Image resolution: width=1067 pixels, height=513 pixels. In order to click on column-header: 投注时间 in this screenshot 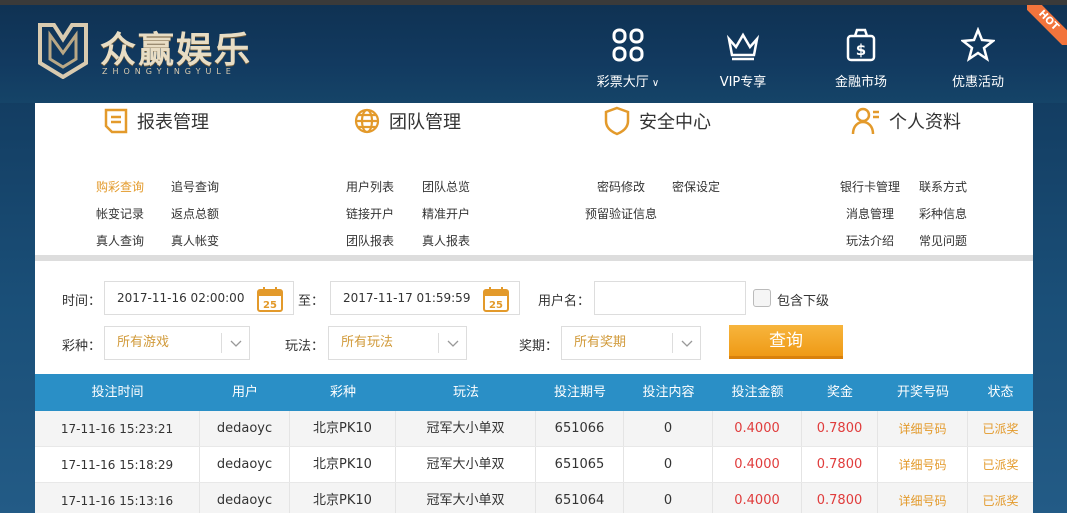, I will do `click(117, 392)`.